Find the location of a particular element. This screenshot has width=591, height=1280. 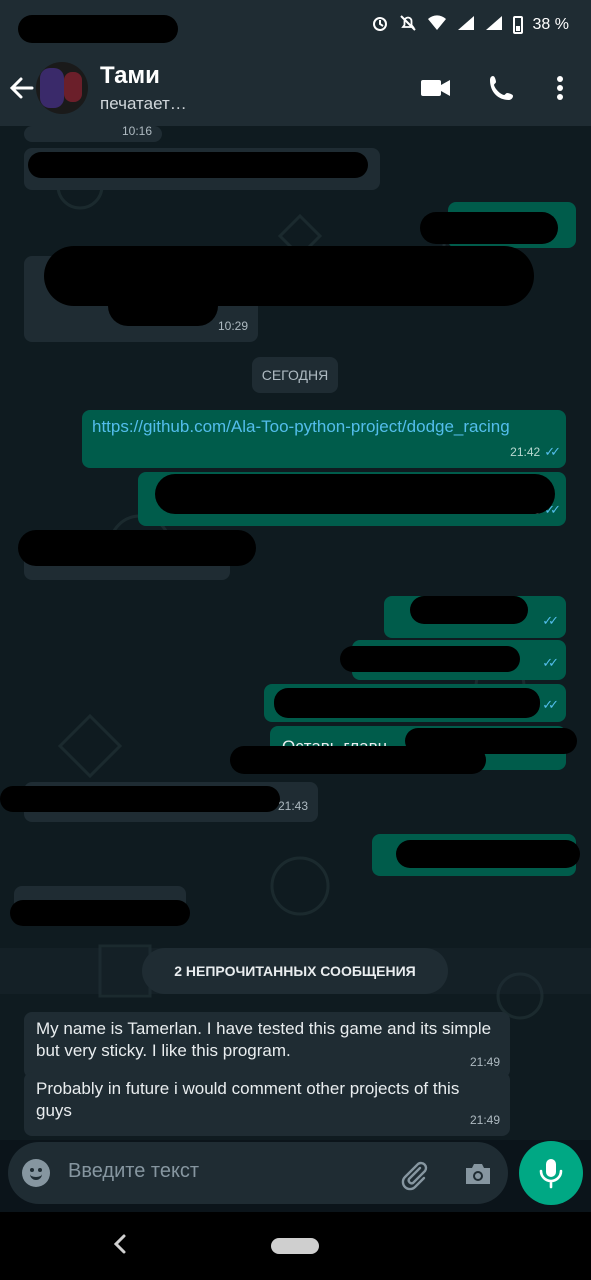

message-input: Введите текст is located at coordinates (133, 1171).